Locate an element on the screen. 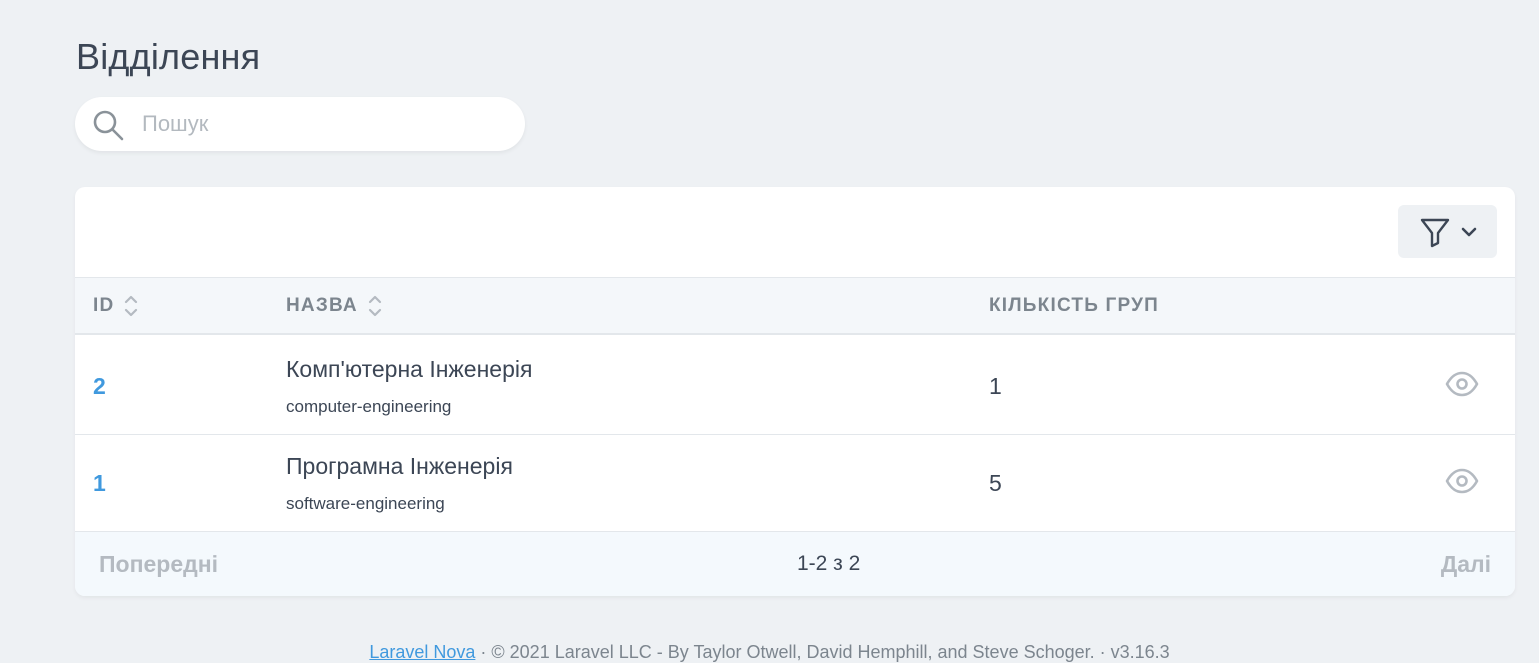 This screenshot has height=663, width=1539. row-id-link: 1 is located at coordinates (99, 483).